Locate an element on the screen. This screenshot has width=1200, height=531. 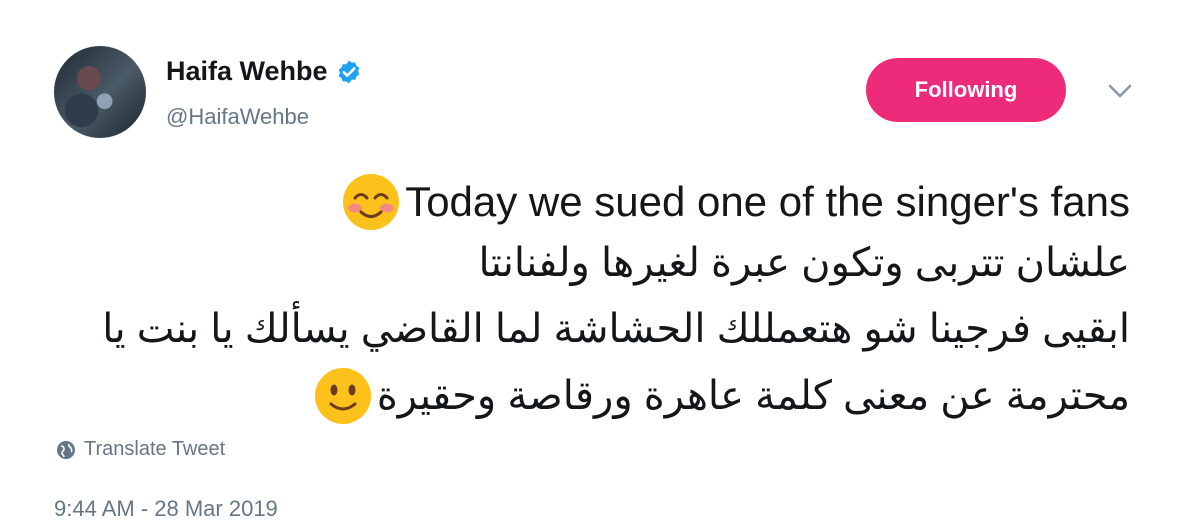
tweet-line-arabic-3-row: محترمة عن معنى كلمة عاهرة ورقاصة وحقيرة is located at coordinates (721, 396).